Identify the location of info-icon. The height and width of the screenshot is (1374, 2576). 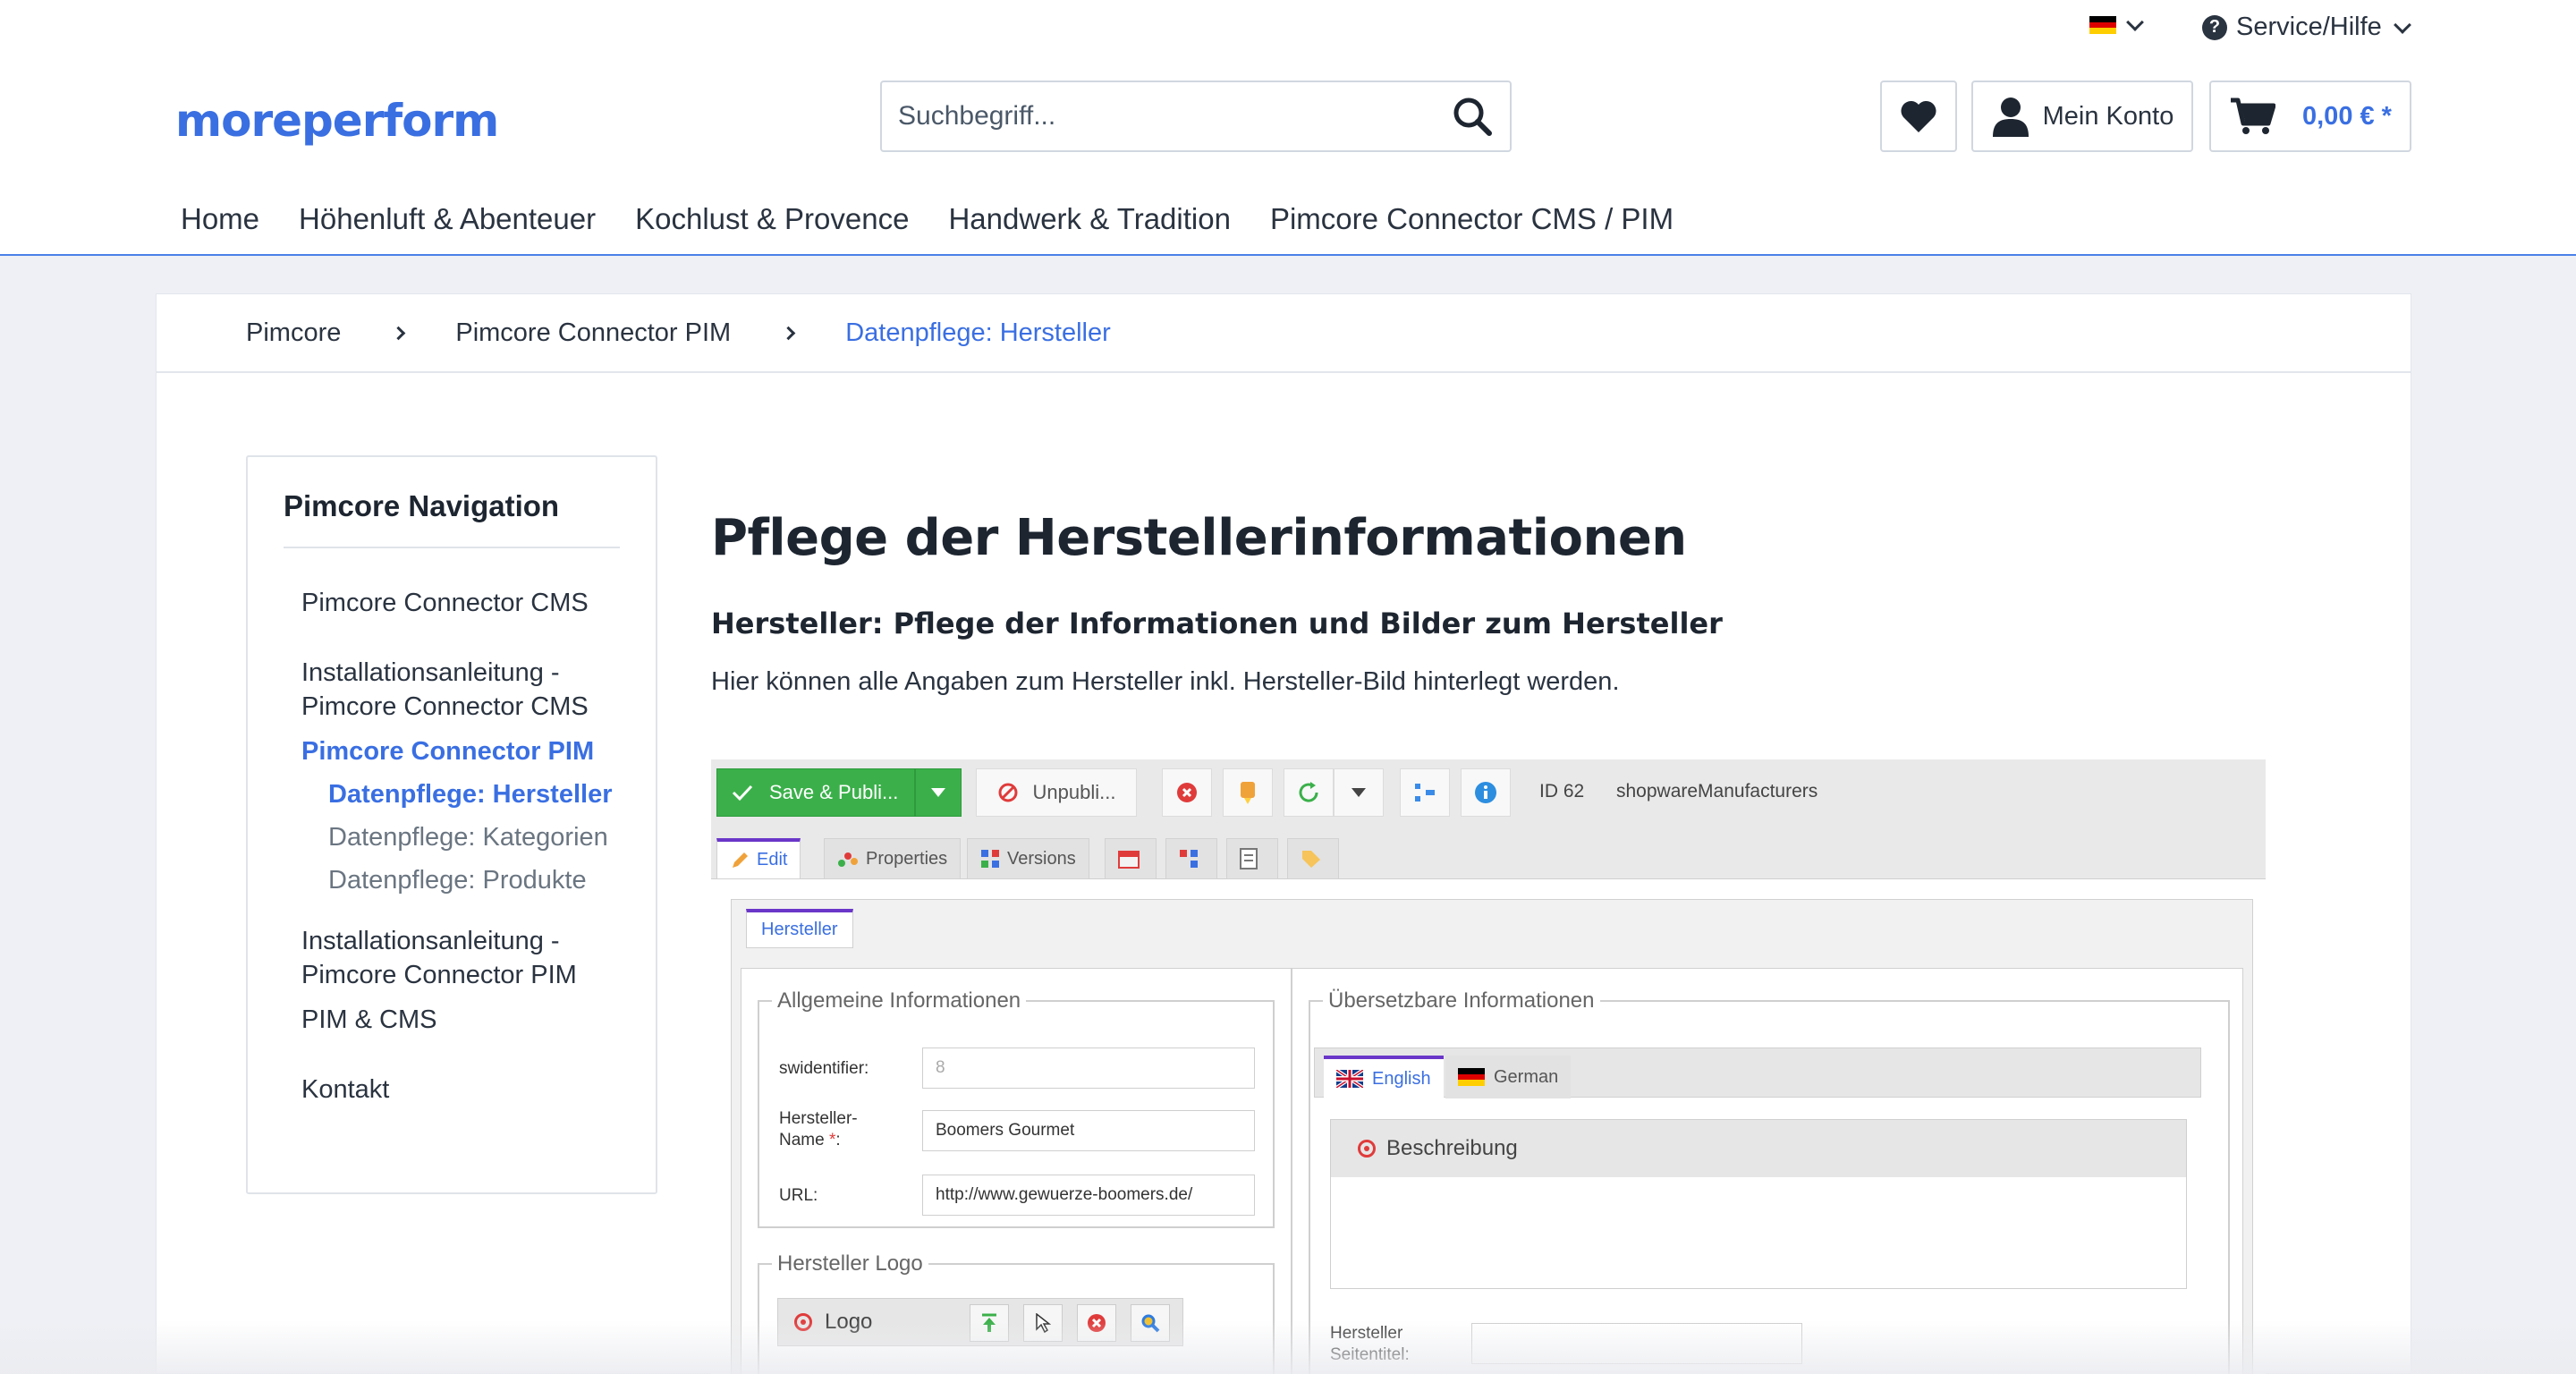
(1486, 792).